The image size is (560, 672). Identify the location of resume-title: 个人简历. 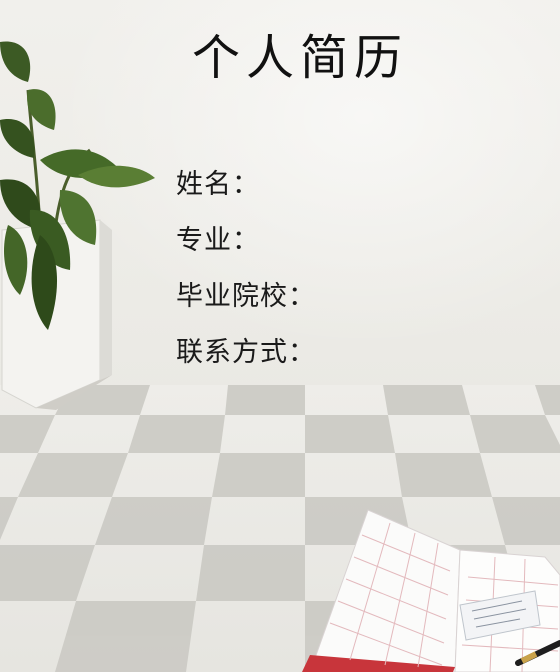
(299, 58).